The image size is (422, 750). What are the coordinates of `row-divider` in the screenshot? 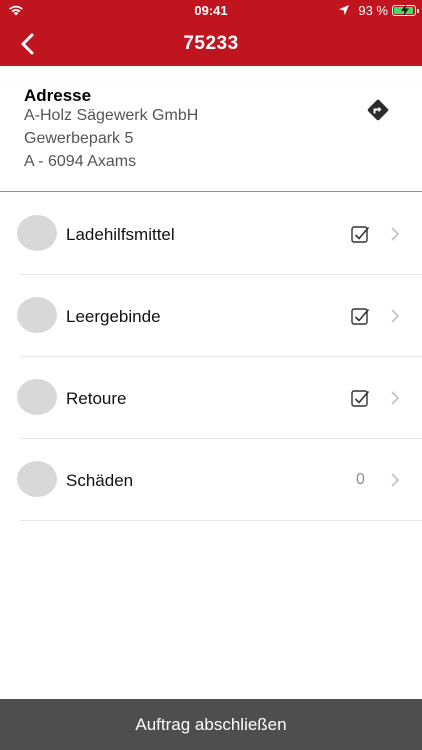 It's located at (221, 520).